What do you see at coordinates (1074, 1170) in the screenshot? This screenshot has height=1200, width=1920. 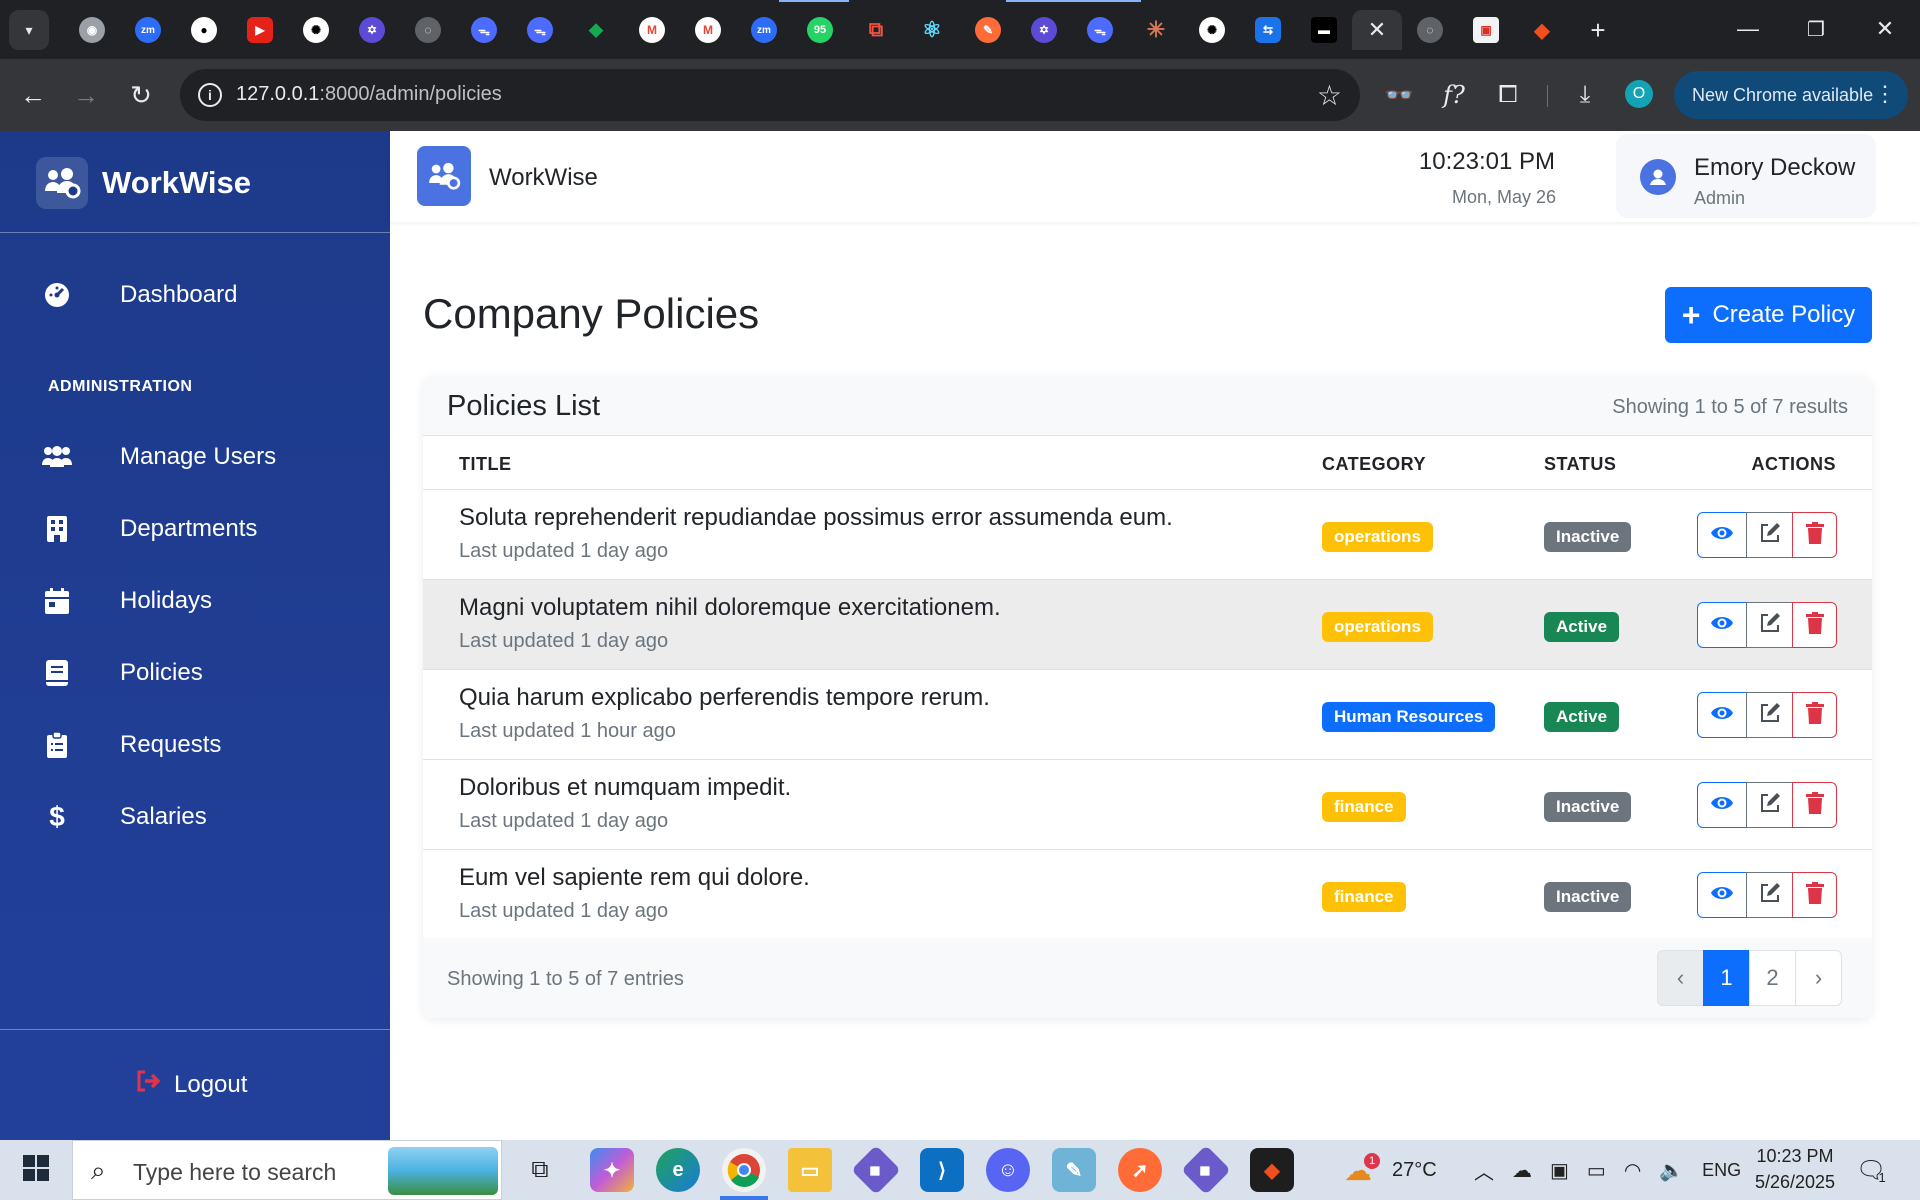 I see `notepad-icon: ✎` at bounding box center [1074, 1170].